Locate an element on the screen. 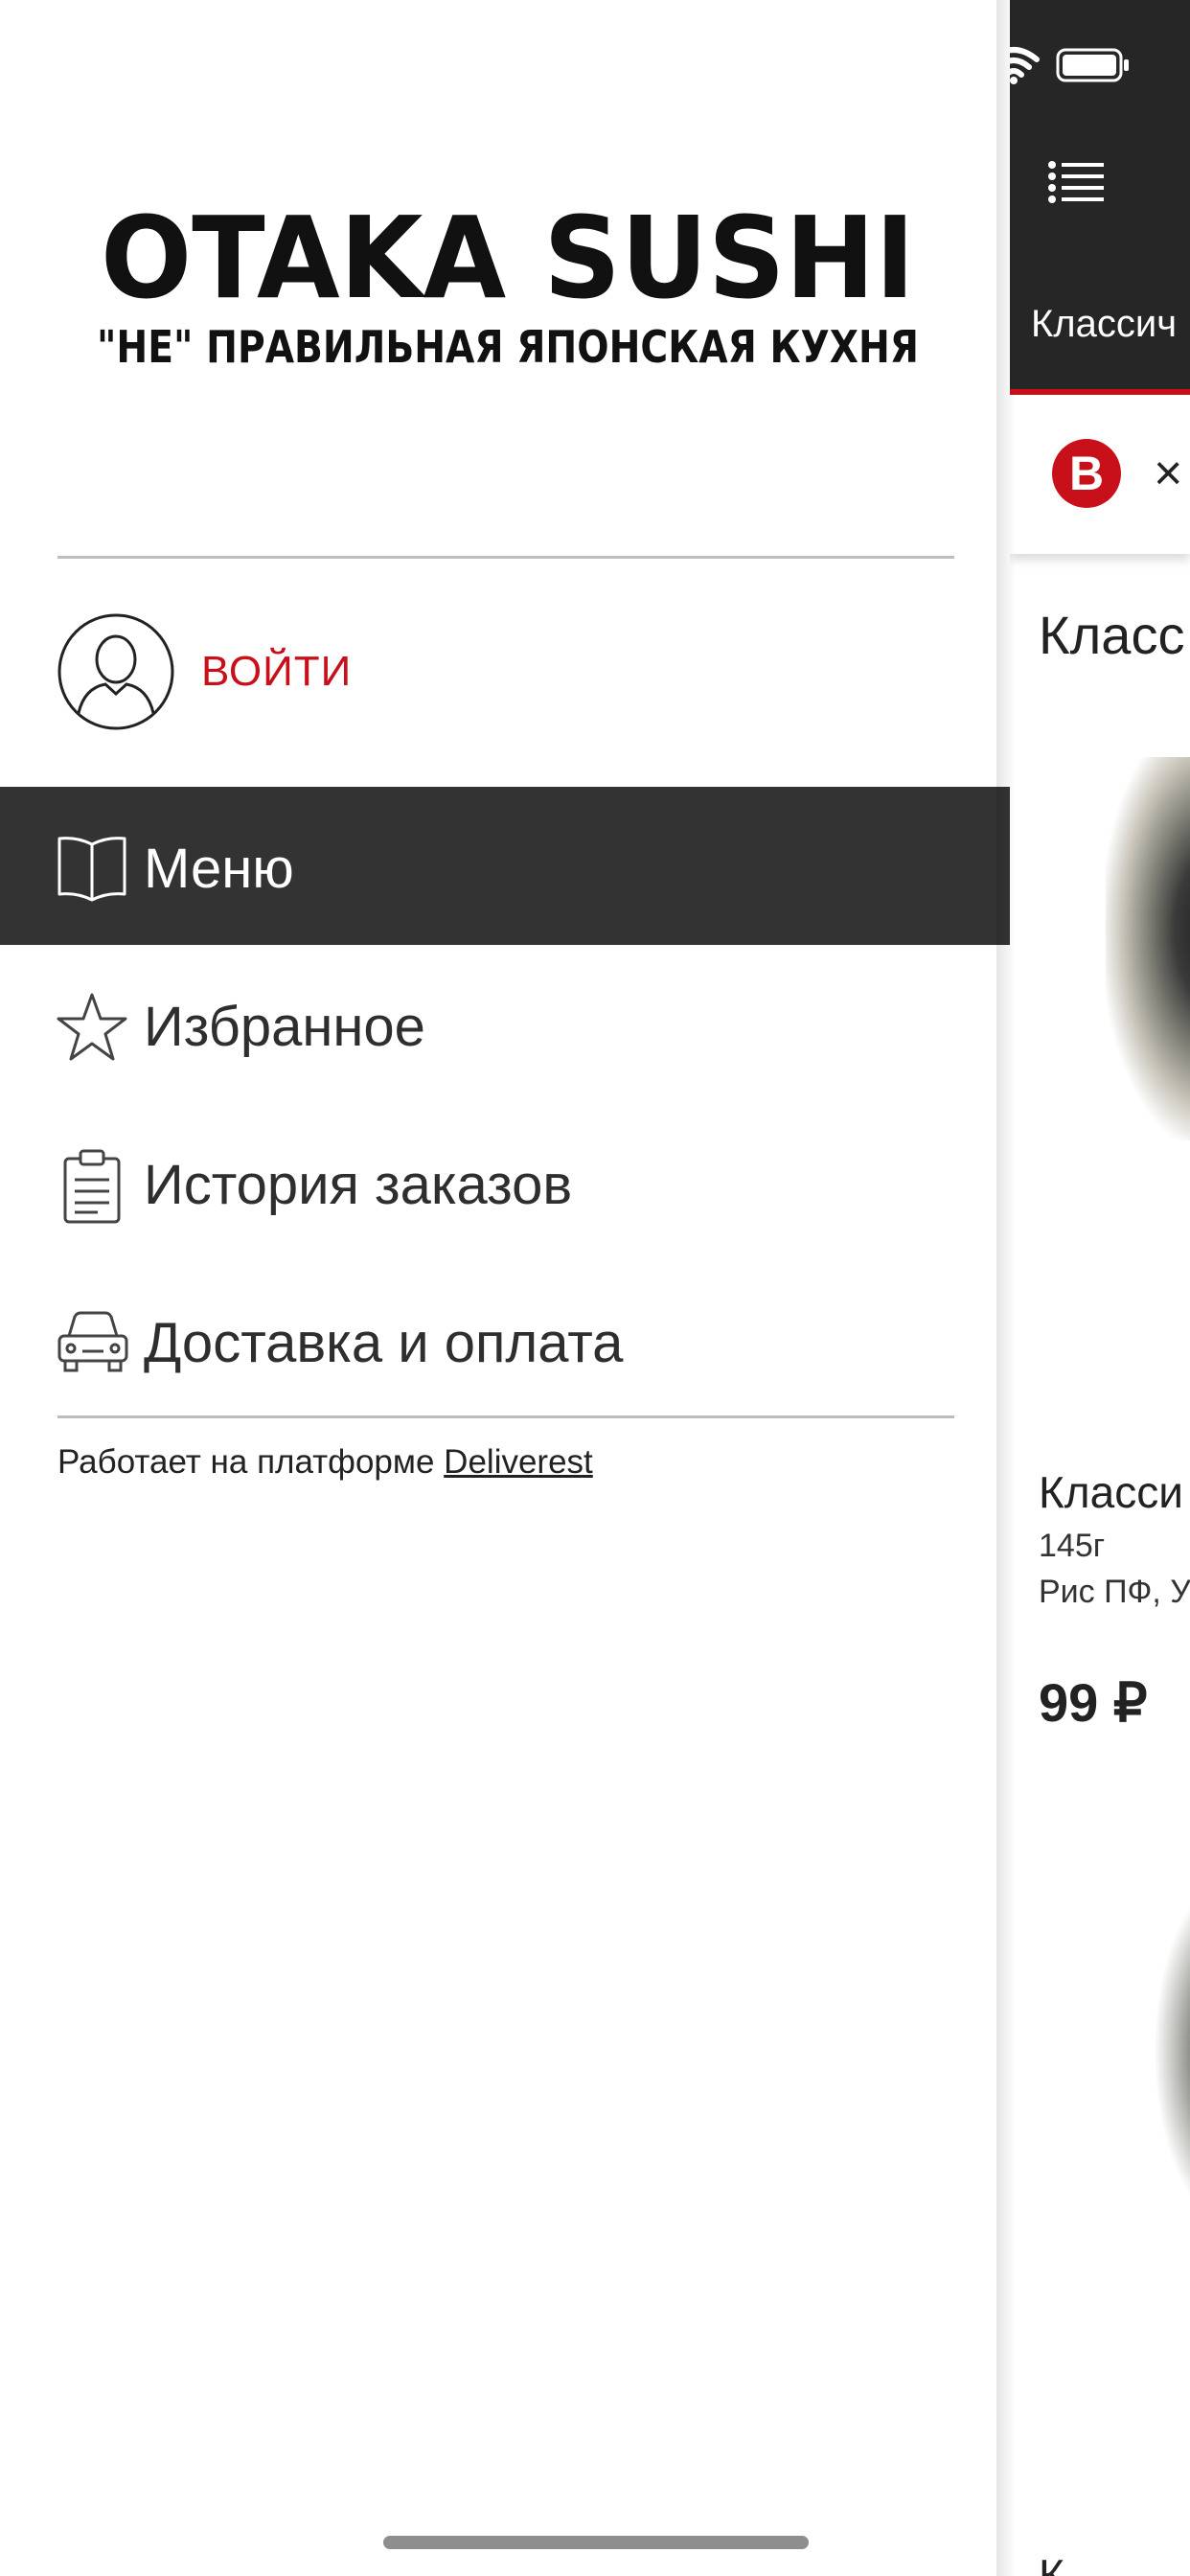 Image resolution: width=1190 pixels, height=2576 pixels. home-indicator is located at coordinates (596, 2542).